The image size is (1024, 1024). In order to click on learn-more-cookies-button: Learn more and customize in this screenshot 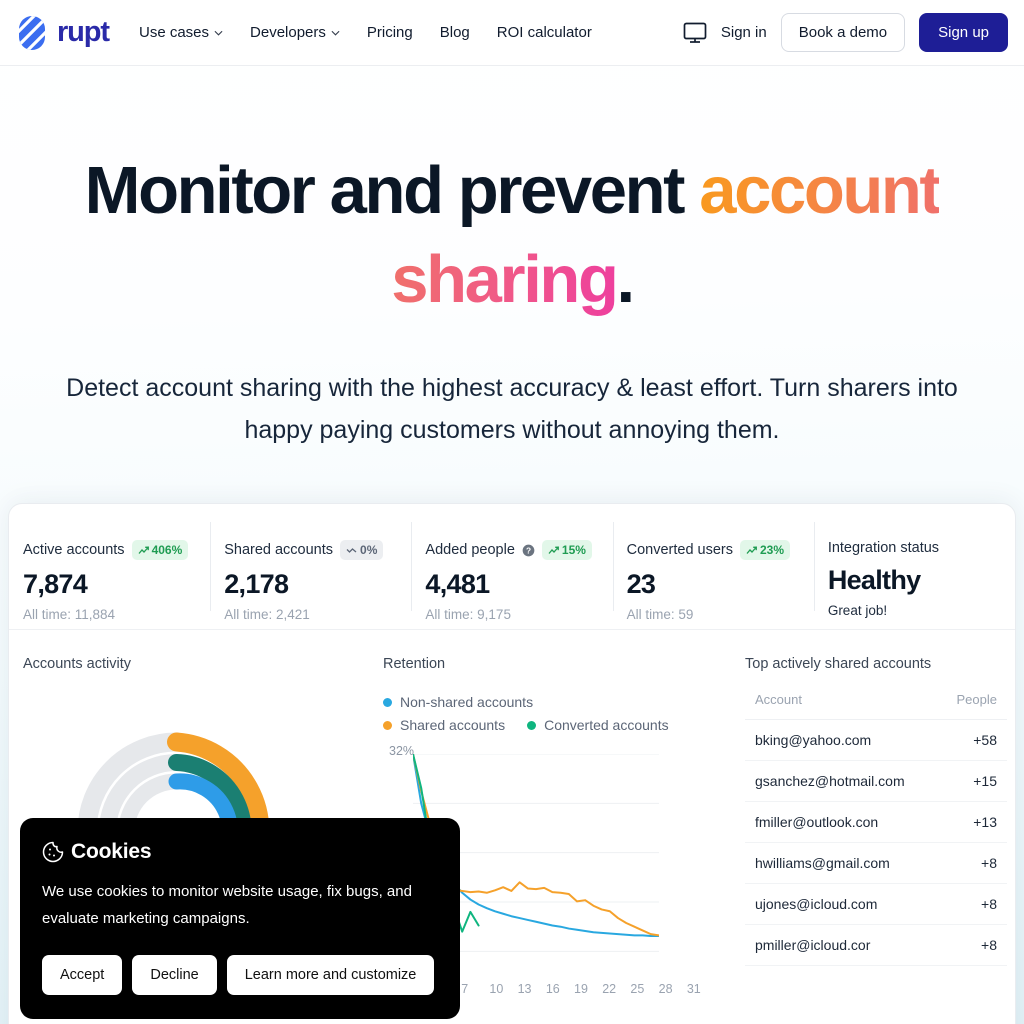, I will do `click(330, 975)`.